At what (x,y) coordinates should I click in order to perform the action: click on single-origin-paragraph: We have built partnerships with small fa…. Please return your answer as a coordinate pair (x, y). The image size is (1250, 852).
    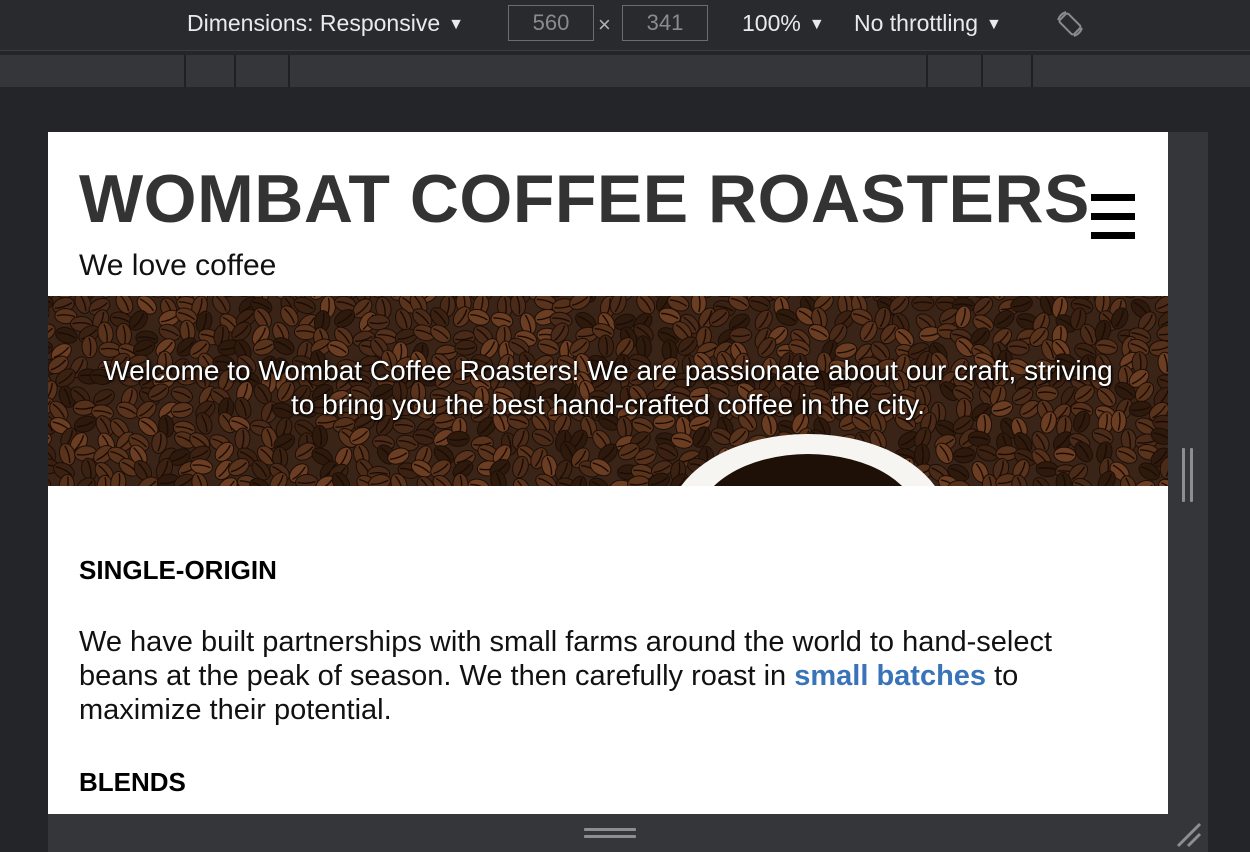
    Looking at the image, I should click on (604, 676).